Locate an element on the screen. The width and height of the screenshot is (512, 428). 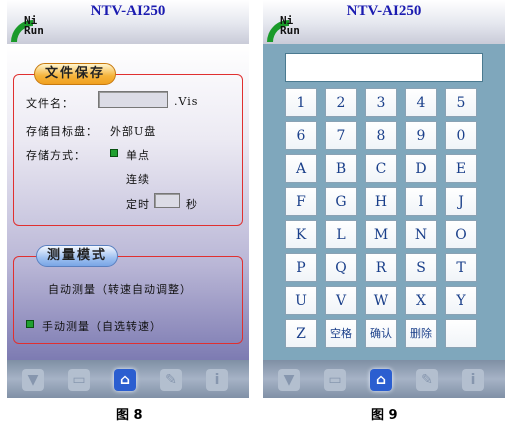
key-11: B is located at coordinates (341, 168).